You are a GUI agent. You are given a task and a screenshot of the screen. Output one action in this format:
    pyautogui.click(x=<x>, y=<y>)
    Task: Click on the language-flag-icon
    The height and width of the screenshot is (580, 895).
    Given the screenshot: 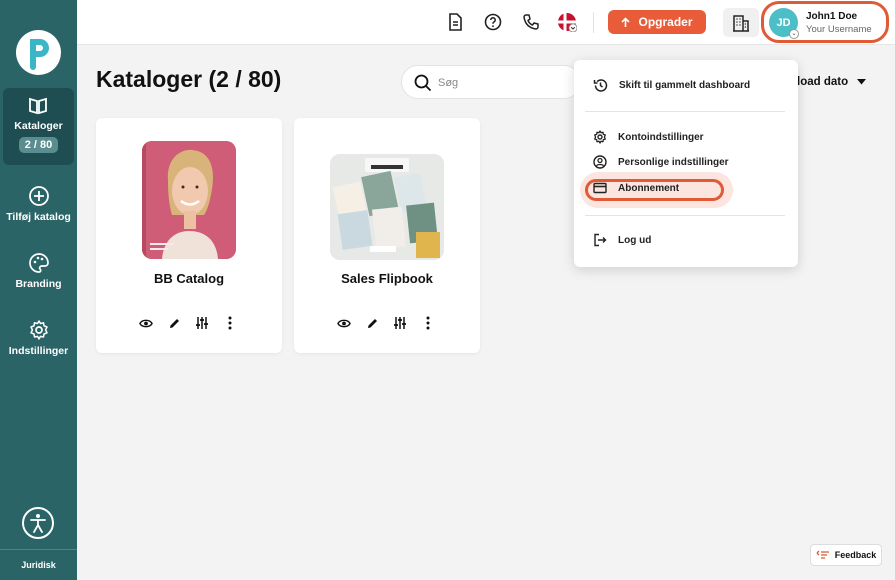 What is the action you would take?
    pyautogui.click(x=567, y=22)
    